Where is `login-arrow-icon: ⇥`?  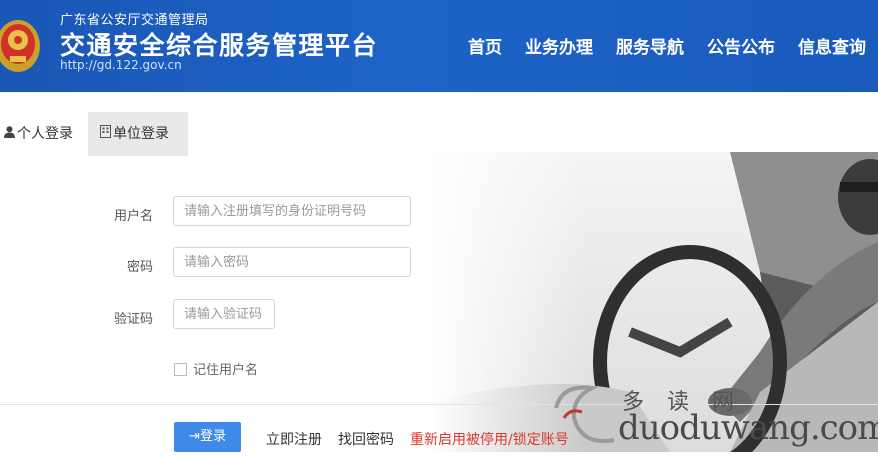 login-arrow-icon: ⇥ is located at coordinates (194, 436).